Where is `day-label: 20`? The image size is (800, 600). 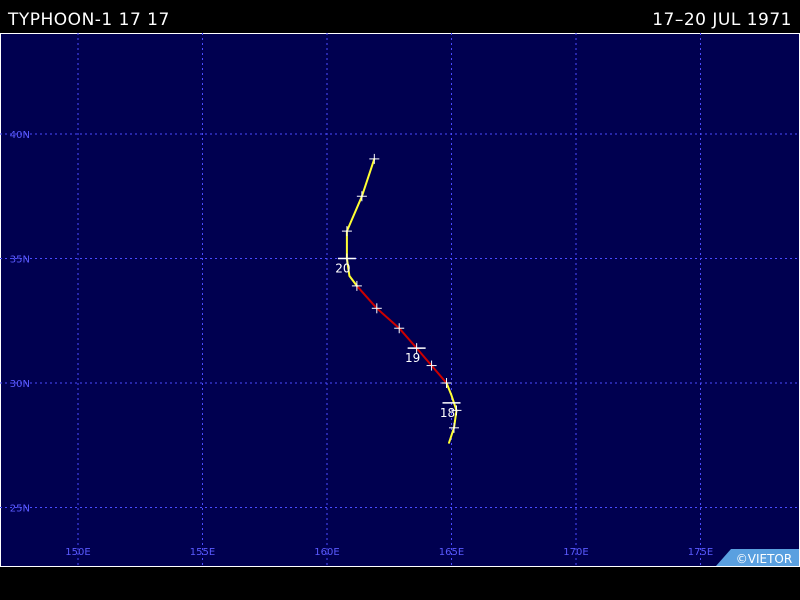 day-label: 20 is located at coordinates (342, 269).